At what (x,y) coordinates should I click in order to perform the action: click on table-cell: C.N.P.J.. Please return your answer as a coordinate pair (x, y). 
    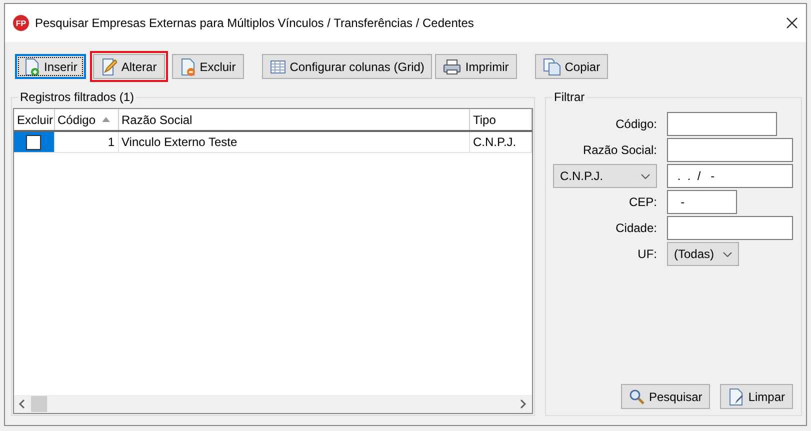
    Looking at the image, I should click on (501, 141).